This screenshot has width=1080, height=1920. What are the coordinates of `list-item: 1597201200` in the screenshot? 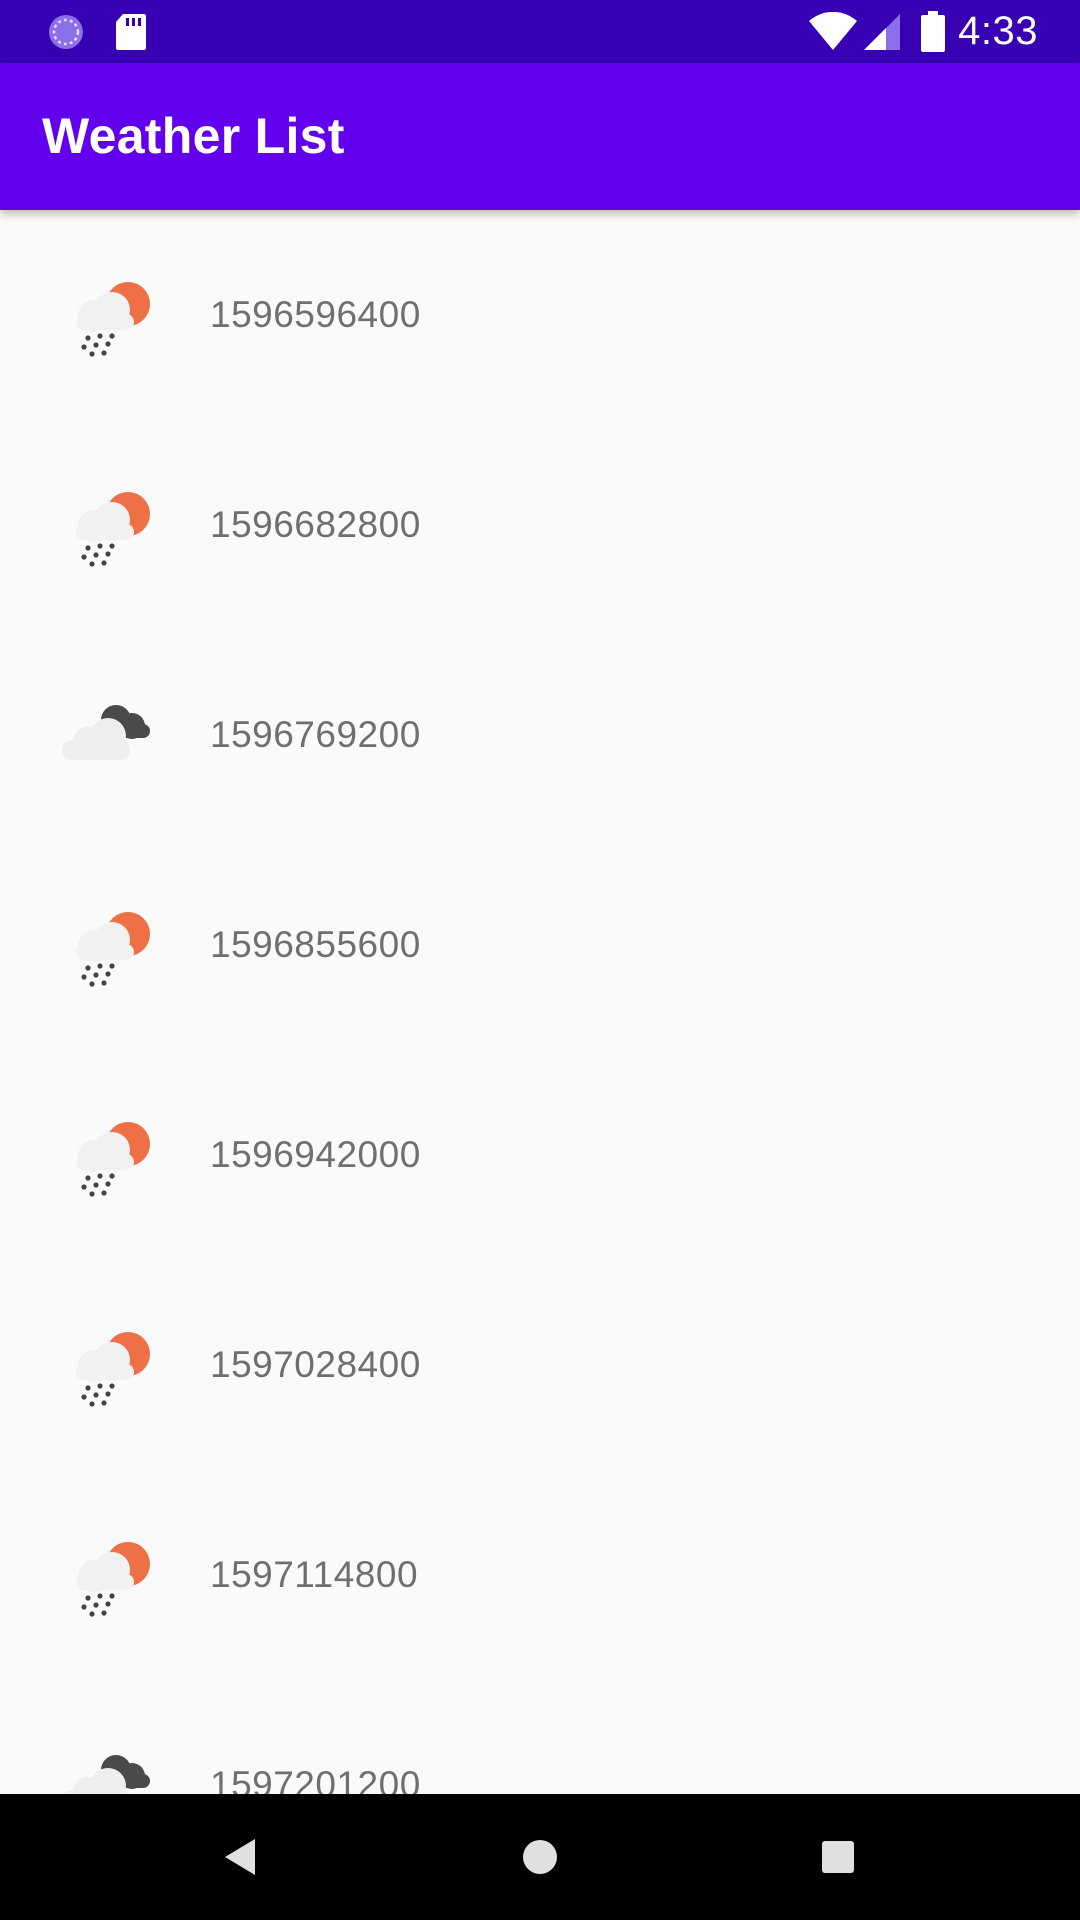 It's located at (540, 1737).